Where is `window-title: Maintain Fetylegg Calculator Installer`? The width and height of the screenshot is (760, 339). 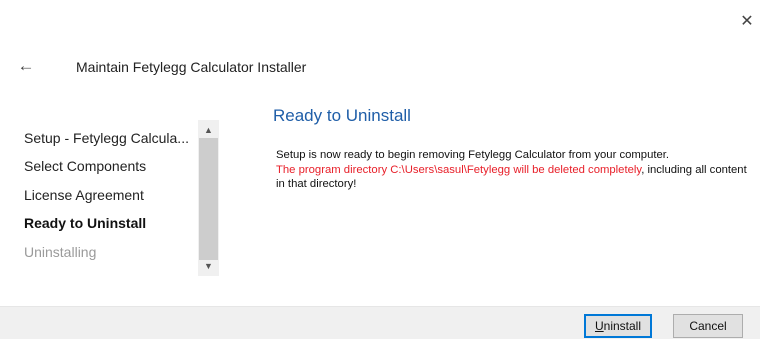
window-title: Maintain Fetylegg Calculator Installer is located at coordinates (191, 67).